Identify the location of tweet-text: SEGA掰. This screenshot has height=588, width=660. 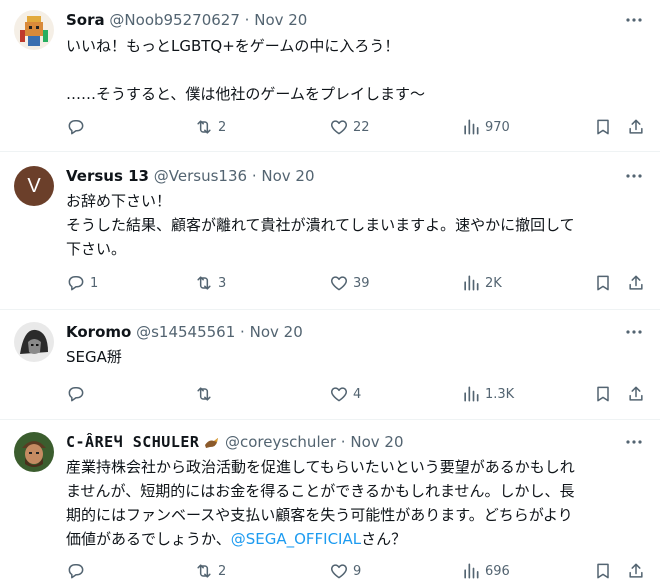
(355, 357).